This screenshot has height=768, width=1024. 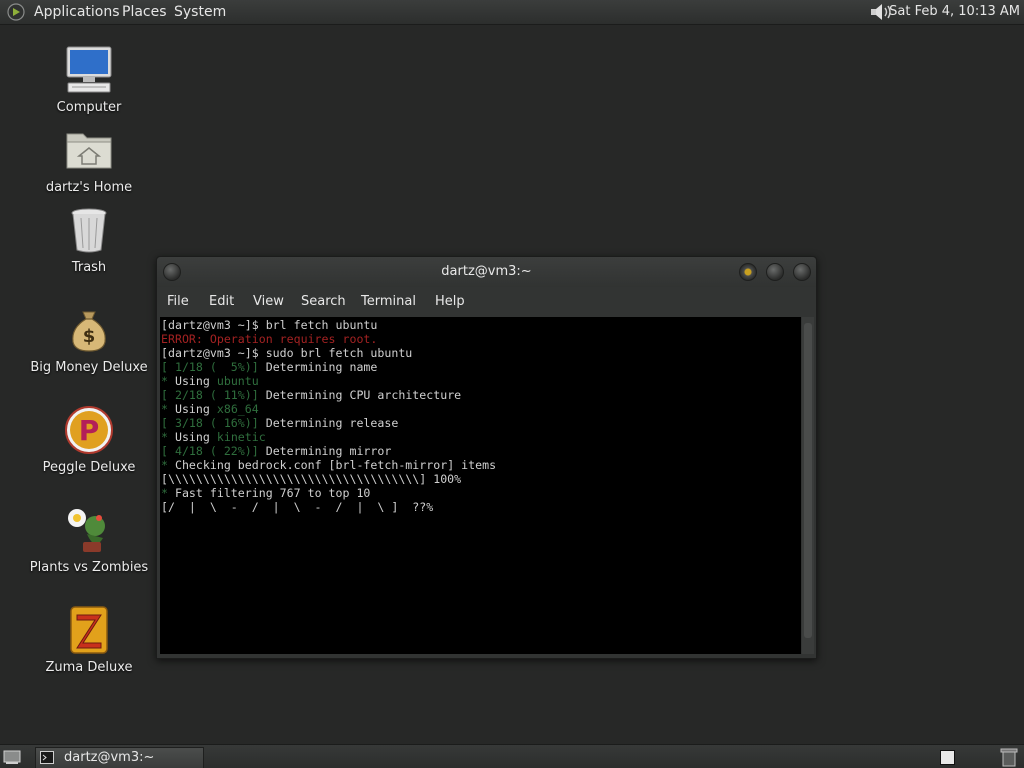 I want to click on terminal-text-segment: Fast filtering 767 to top 10, so click(x=272, y=493).